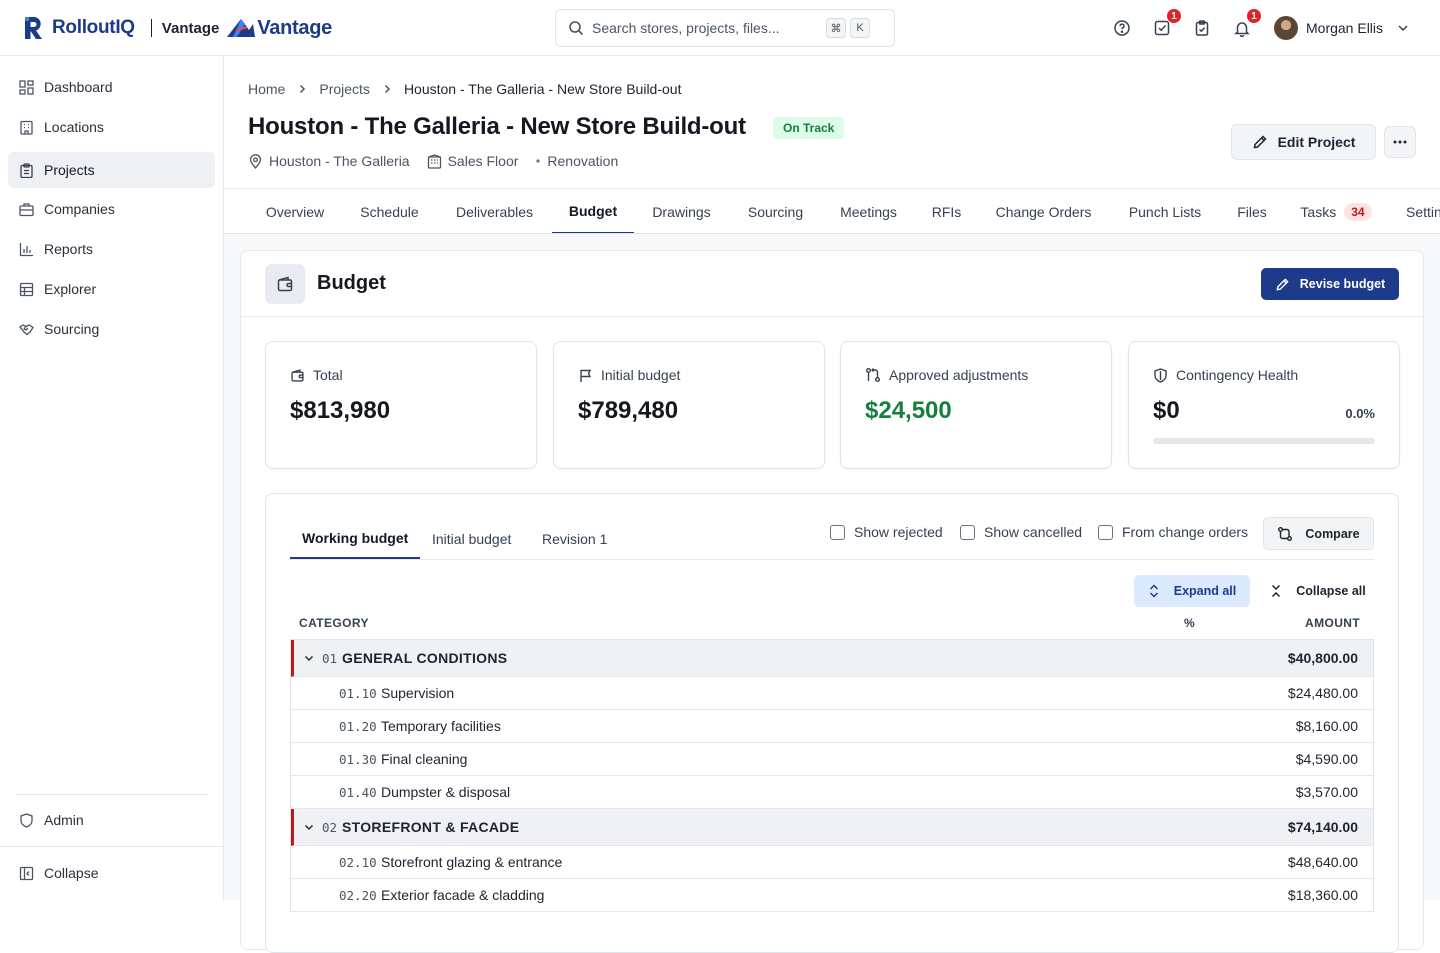 The image size is (1440, 953). What do you see at coordinates (576, 28) in the screenshot?
I see `search-icon` at bounding box center [576, 28].